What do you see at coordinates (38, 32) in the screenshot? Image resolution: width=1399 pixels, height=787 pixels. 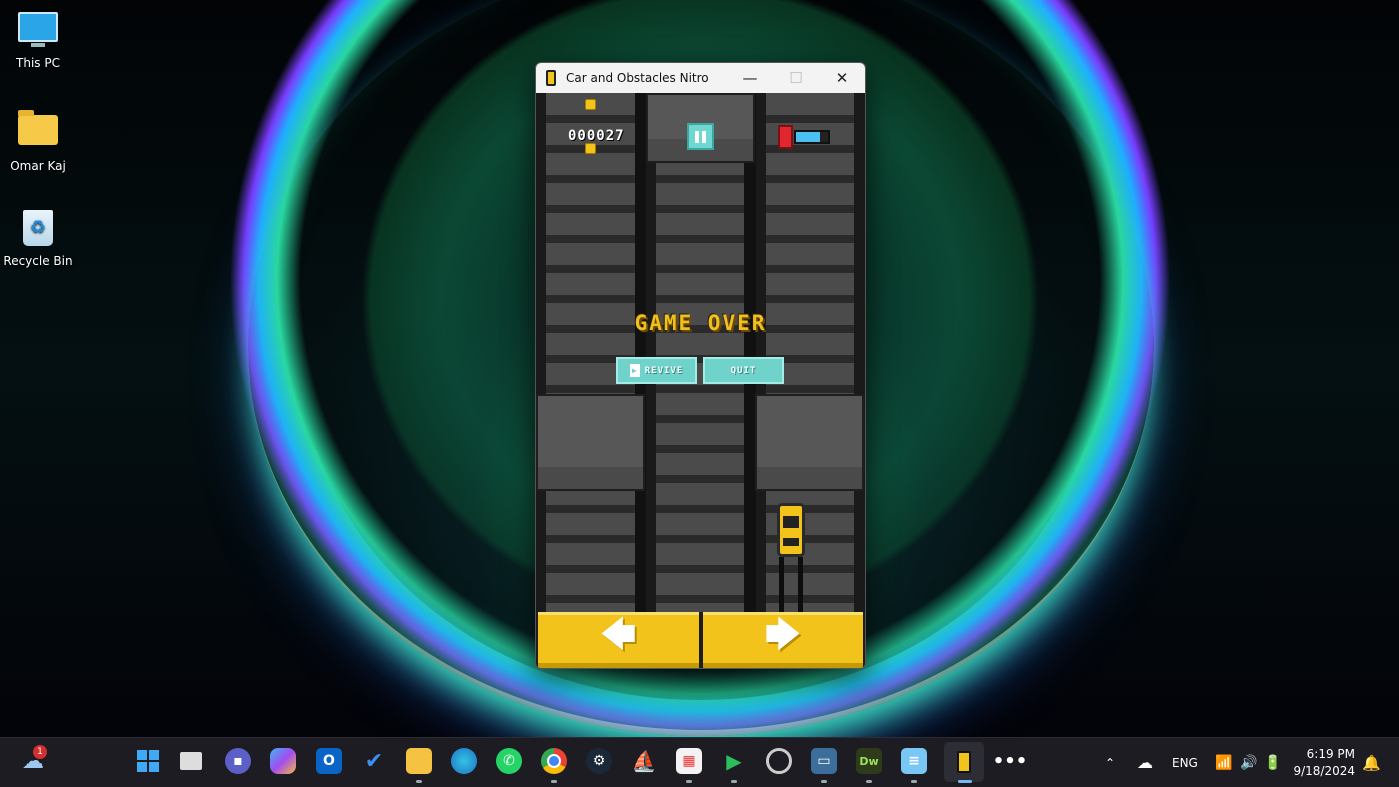 I see `computer-icon` at bounding box center [38, 32].